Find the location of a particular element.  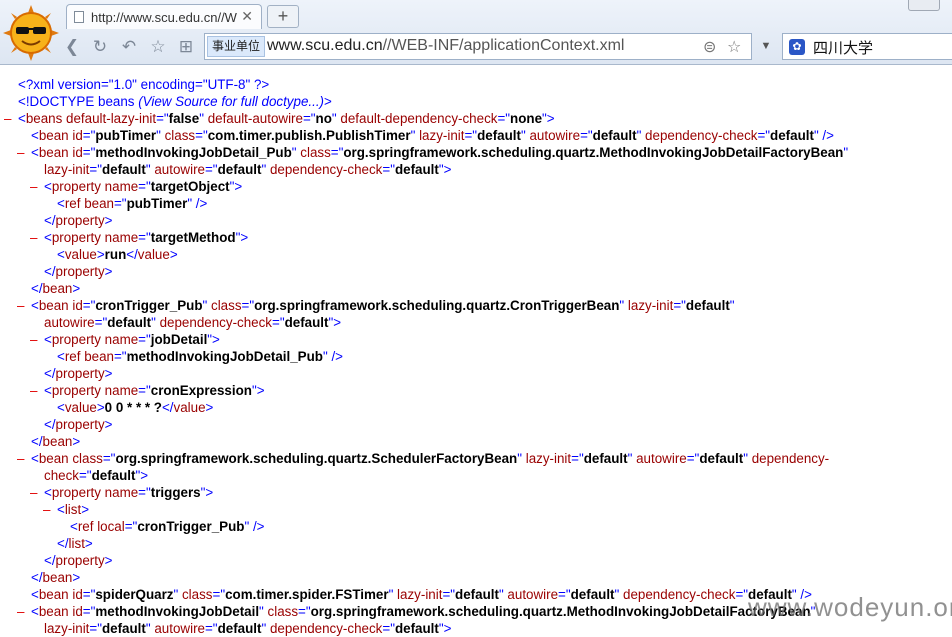

xml-line: – <property name="targetObject"> is located at coordinates (136, 186).